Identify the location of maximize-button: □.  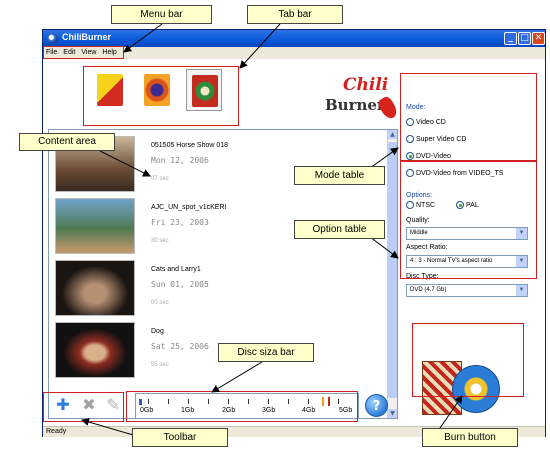
(524, 38).